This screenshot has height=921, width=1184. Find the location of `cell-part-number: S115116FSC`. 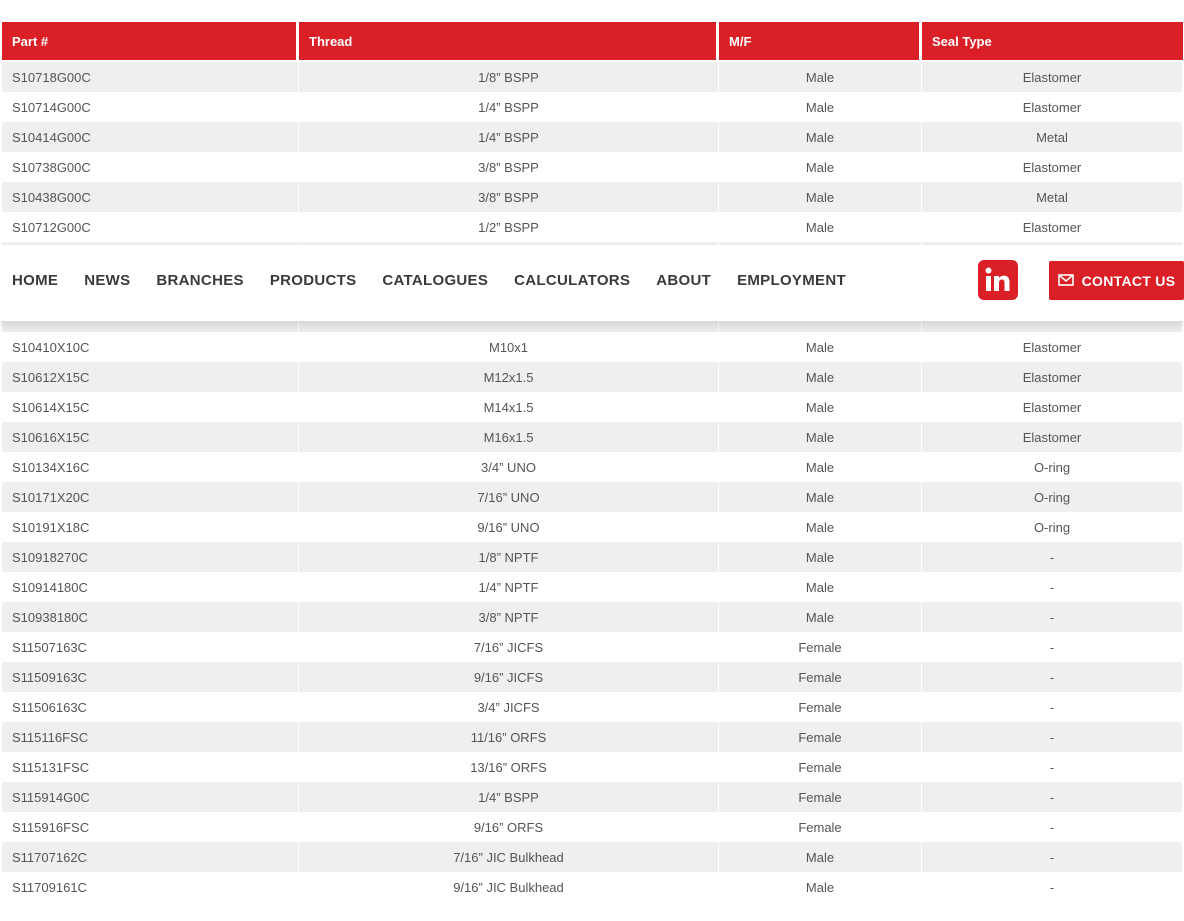

cell-part-number: S115116FSC is located at coordinates (150, 737).